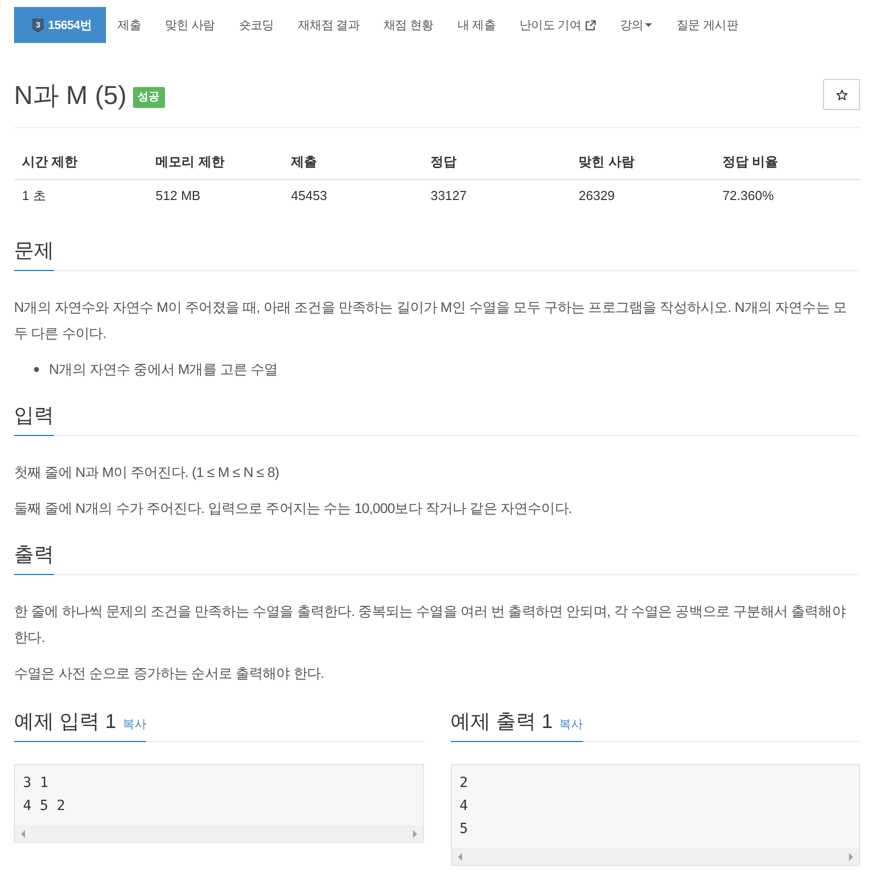 Image resolution: width=880 pixels, height=878 pixels. I want to click on column-header: 정답, so click(496, 162).